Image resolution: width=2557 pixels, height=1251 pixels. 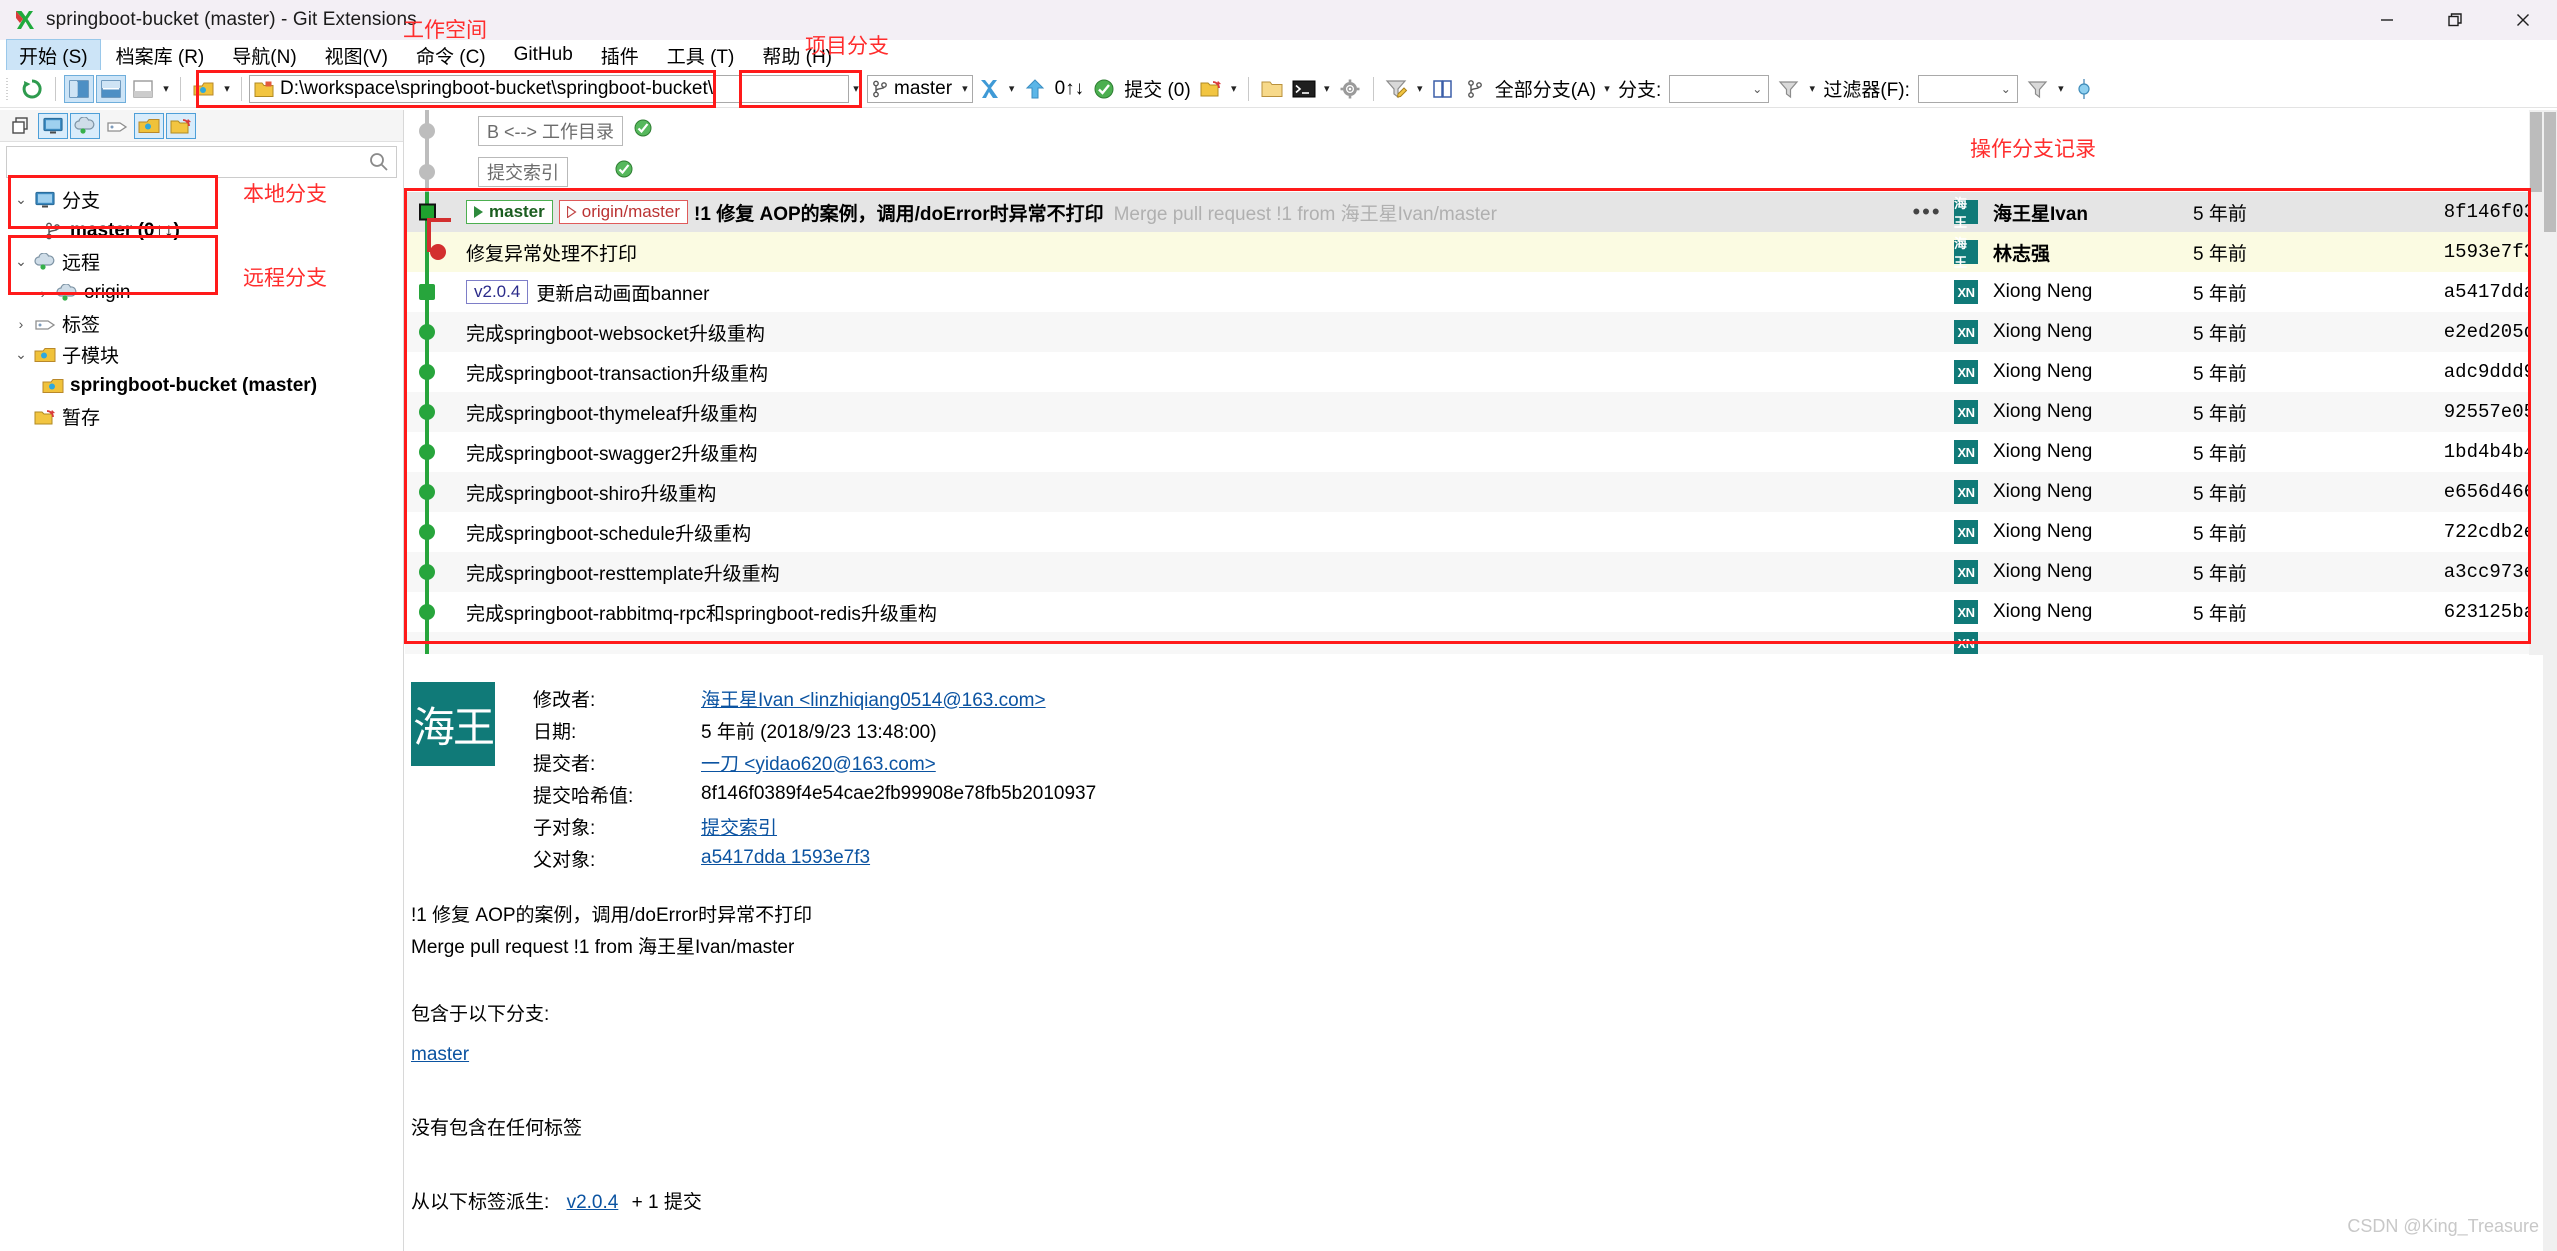 I want to click on derived-tag-link: v2.0.4, so click(x=593, y=1202).